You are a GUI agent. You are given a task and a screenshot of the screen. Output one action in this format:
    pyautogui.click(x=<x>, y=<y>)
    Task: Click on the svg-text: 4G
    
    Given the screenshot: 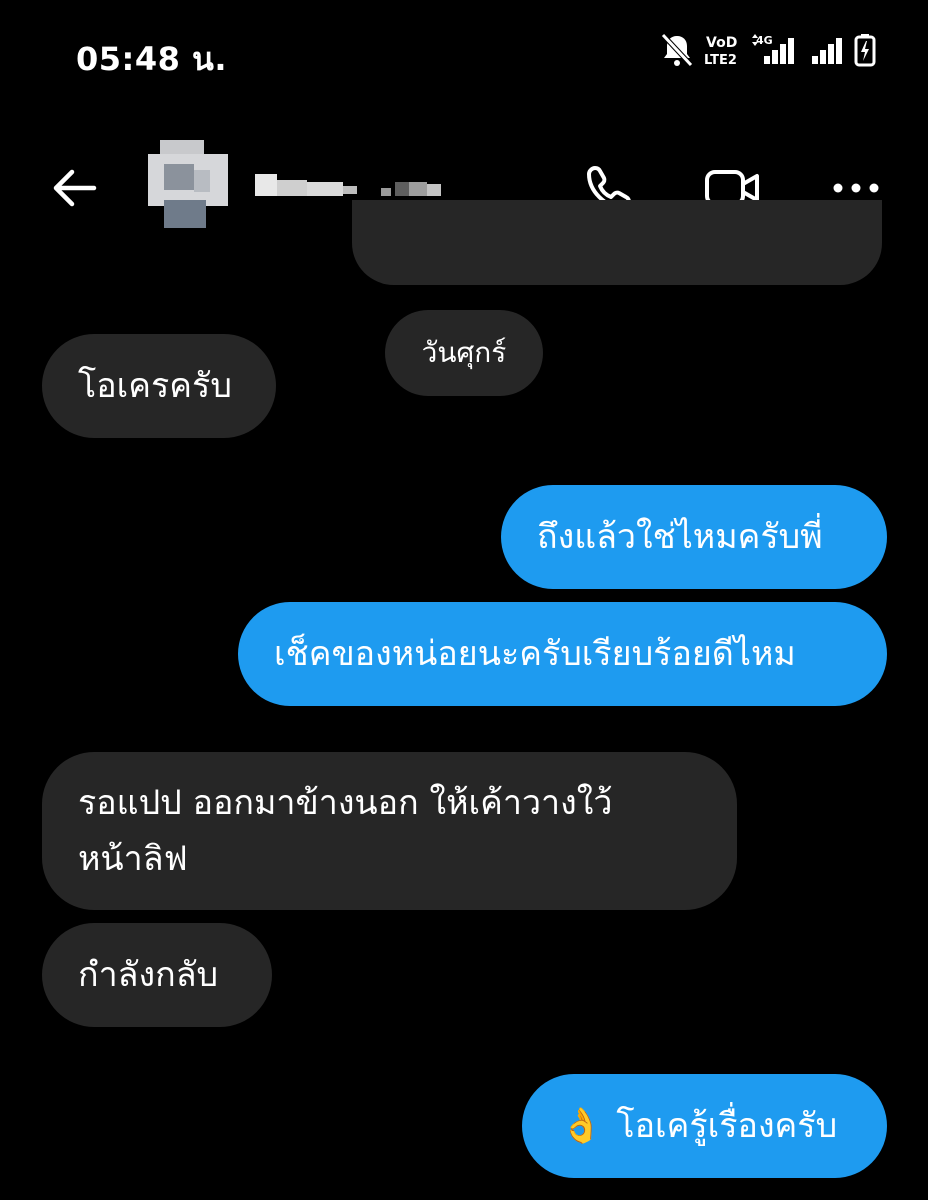 What is the action you would take?
    pyautogui.click(x=764, y=40)
    